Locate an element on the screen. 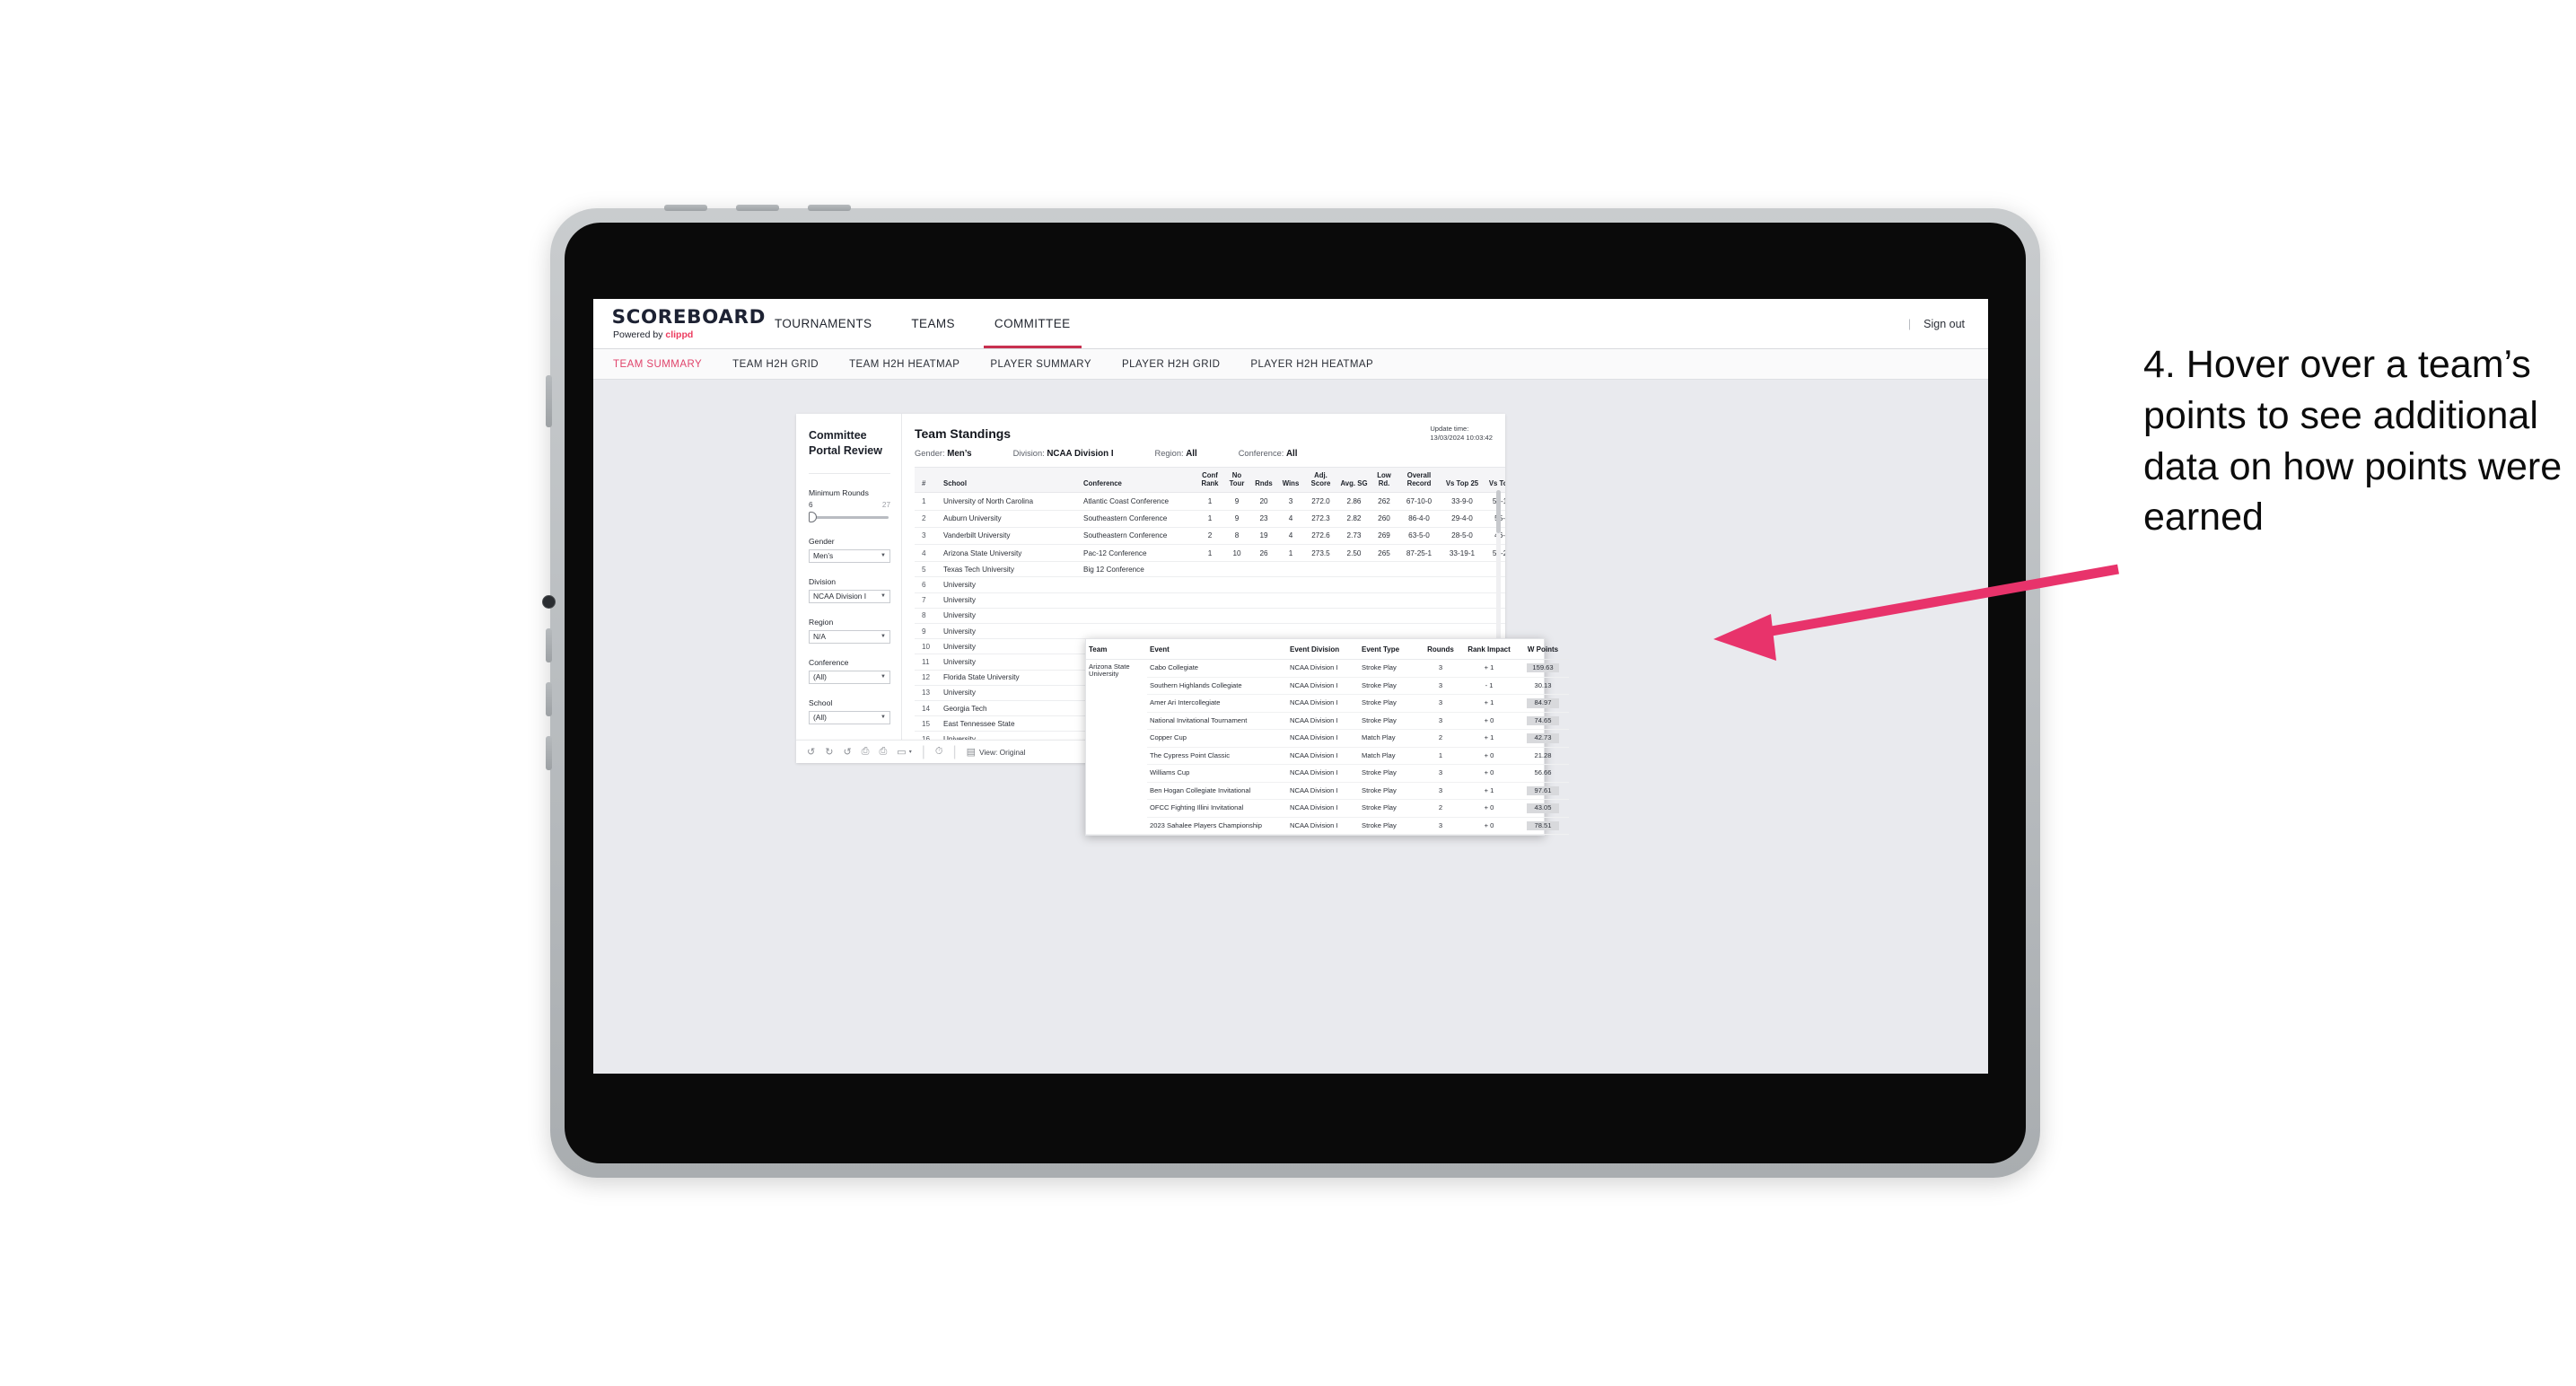 The height and width of the screenshot is (1386, 2576). minimum-rounds-max: 27 is located at coordinates (885, 504).